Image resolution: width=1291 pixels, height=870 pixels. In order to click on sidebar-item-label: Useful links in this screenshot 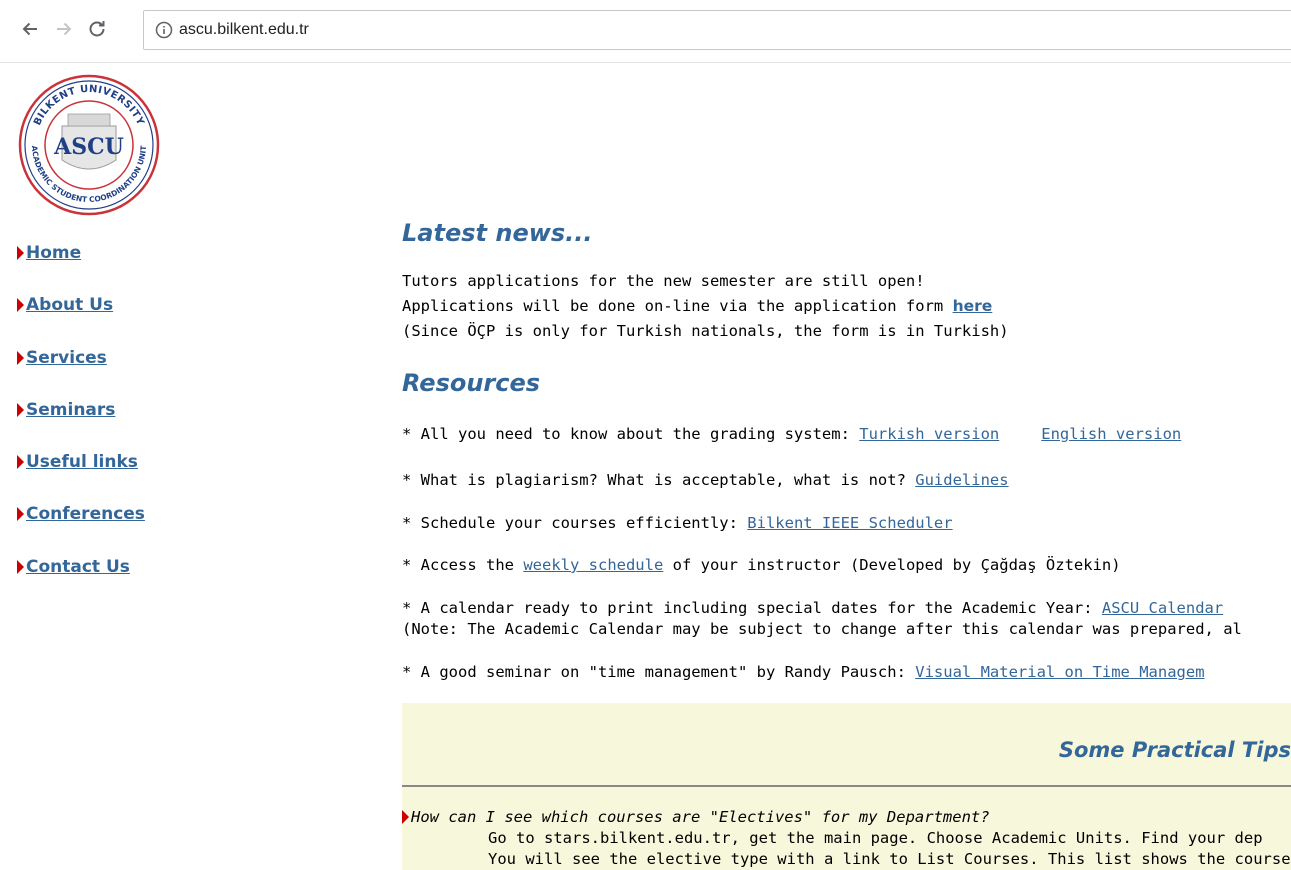, I will do `click(82, 462)`.